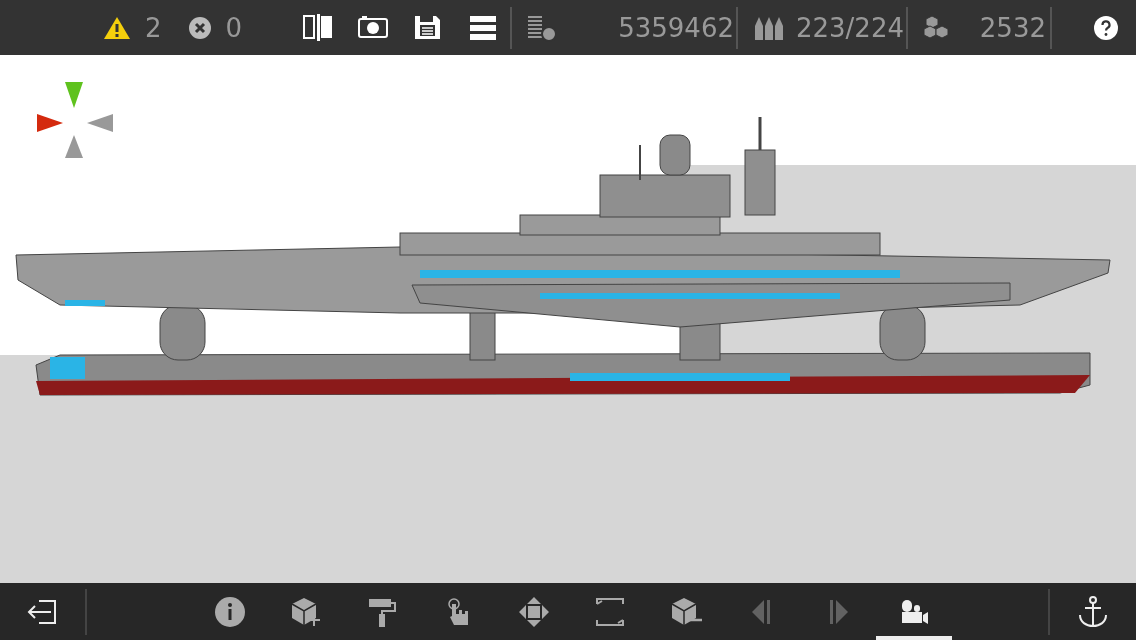 This screenshot has height=640, width=1136. I want to click on cube-plus-icon, so click(305, 611).